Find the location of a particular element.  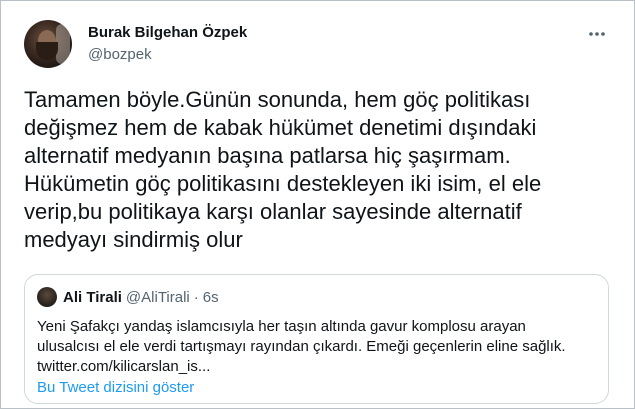

more-options-button is located at coordinates (597, 34).